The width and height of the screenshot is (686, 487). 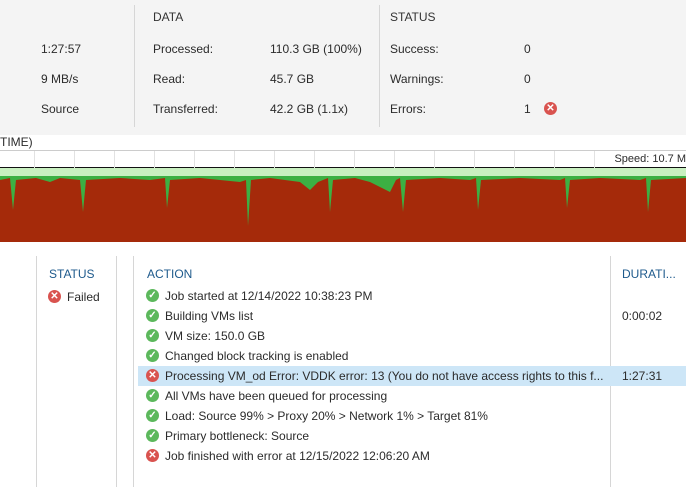 I want to click on errors-value: 1, so click(x=527, y=109).